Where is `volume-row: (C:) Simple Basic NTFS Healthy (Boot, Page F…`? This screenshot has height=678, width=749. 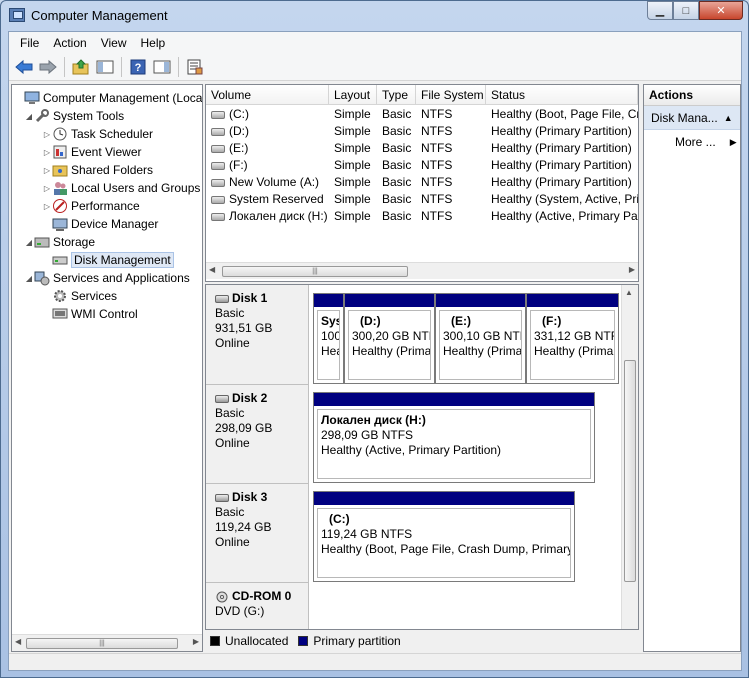
volume-row: (C:) Simple Basic NTFS Healthy (Boot, Page F… is located at coordinates (422, 114).